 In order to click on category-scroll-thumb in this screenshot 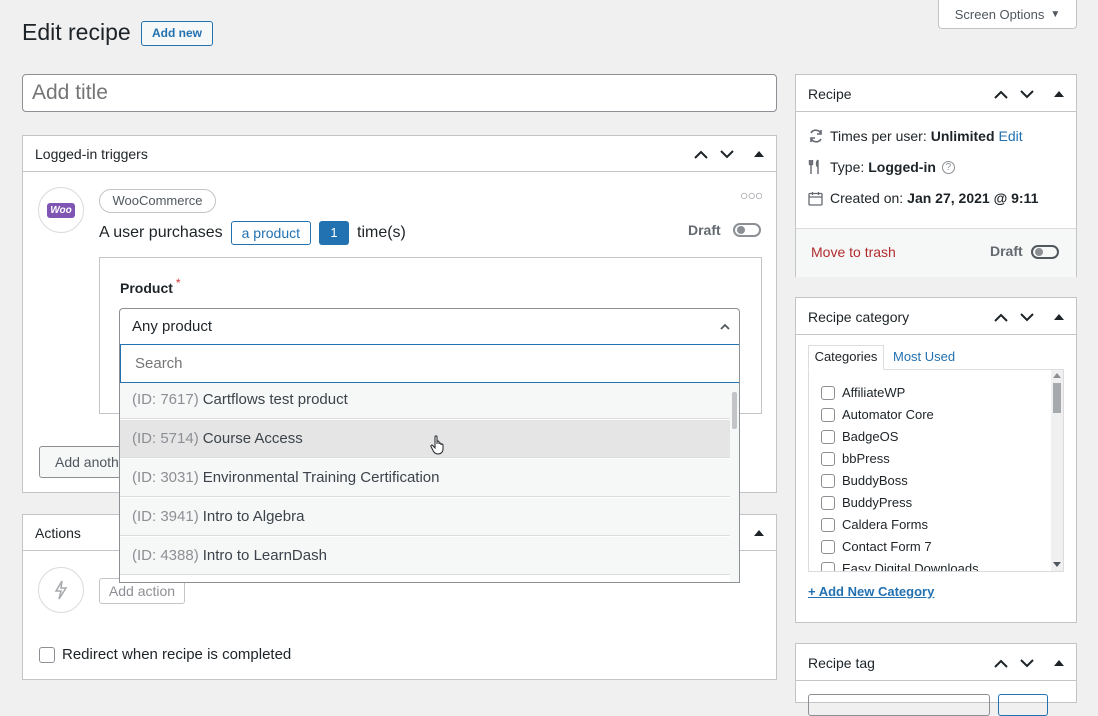, I will do `click(1057, 398)`.